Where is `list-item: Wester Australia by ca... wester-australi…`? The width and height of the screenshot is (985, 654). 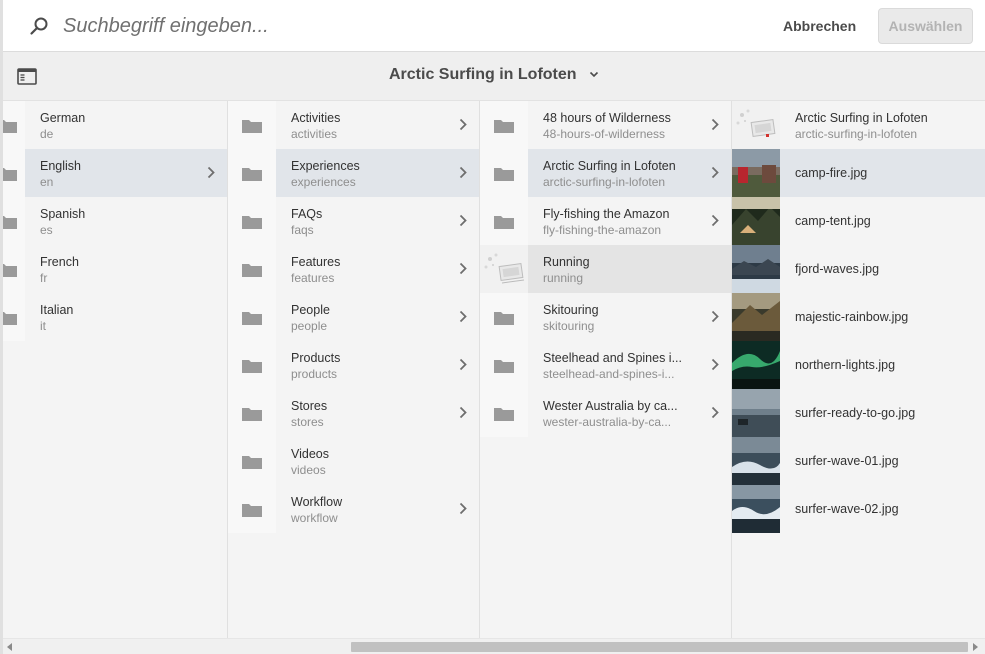 list-item: Wester Australia by ca... wester-australi… is located at coordinates (605, 413).